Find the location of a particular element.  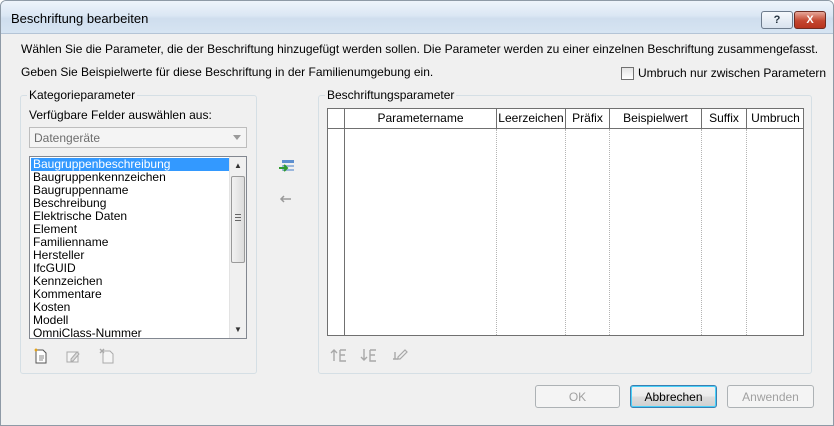

delete-parameter-button is located at coordinates (107, 356).